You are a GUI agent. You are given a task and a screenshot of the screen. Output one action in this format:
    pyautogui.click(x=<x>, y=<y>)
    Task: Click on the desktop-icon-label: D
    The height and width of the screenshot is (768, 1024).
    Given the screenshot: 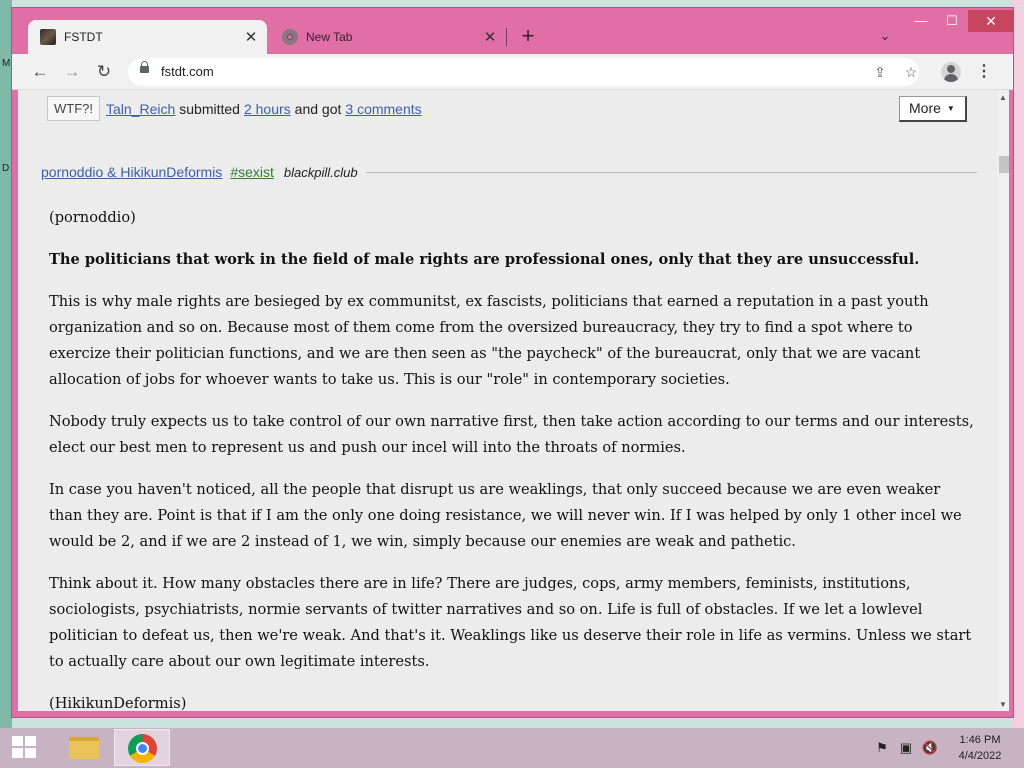 What is the action you would take?
    pyautogui.click(x=5, y=168)
    